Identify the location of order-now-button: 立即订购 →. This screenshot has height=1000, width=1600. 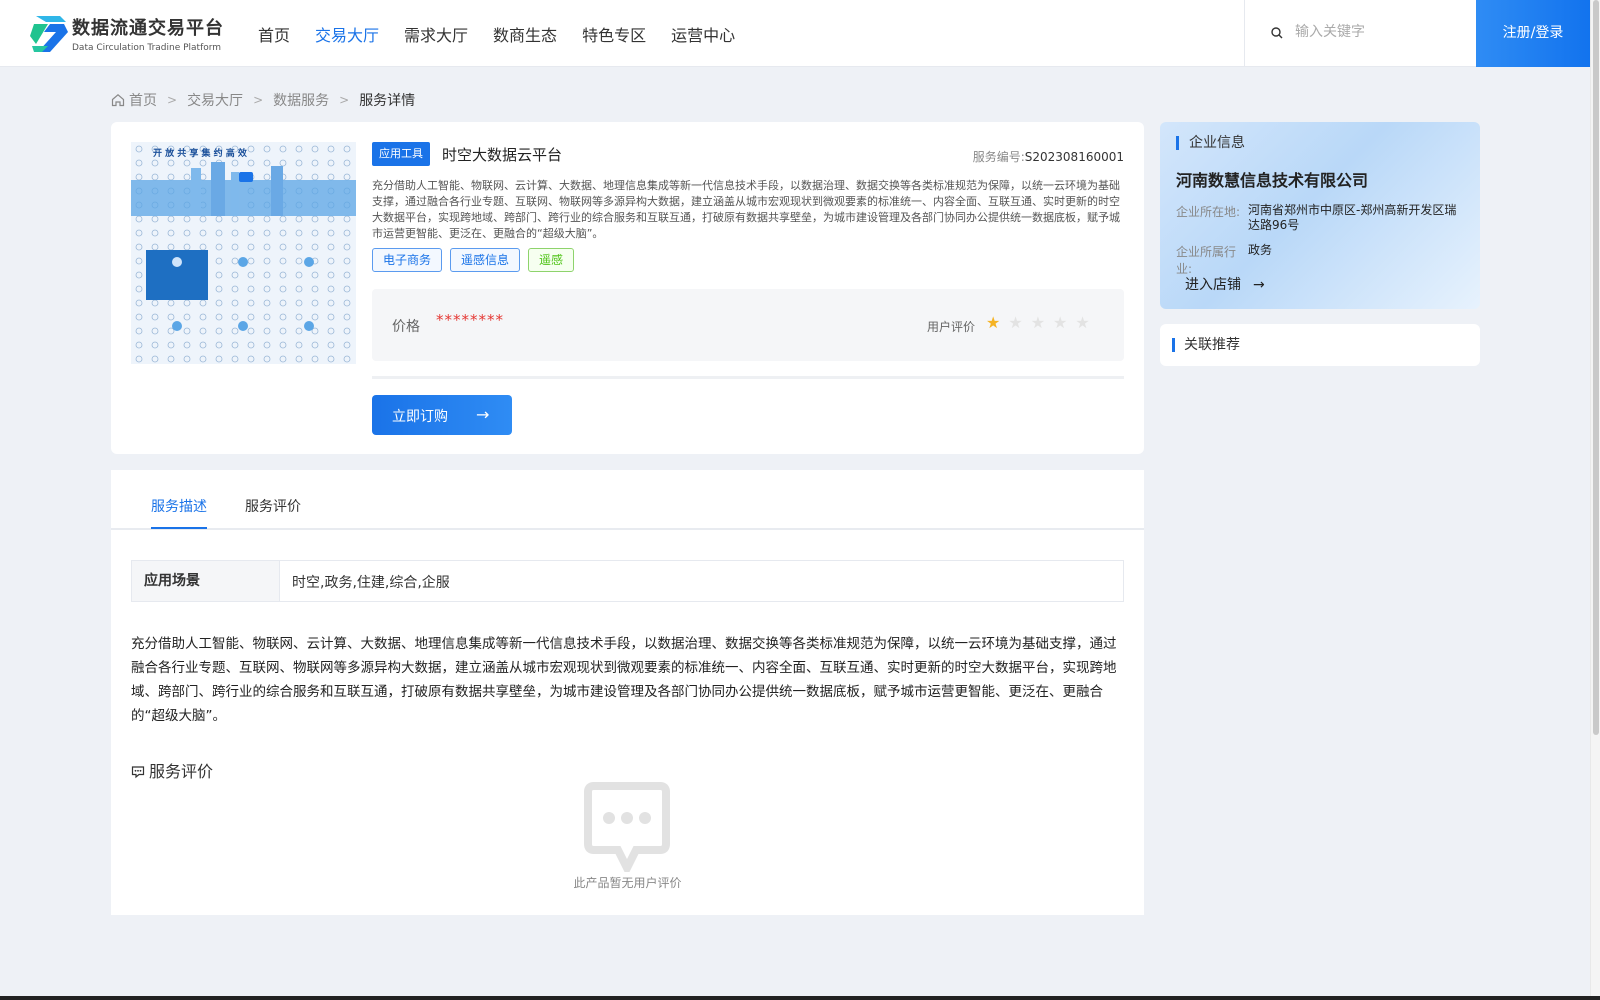
(442, 415).